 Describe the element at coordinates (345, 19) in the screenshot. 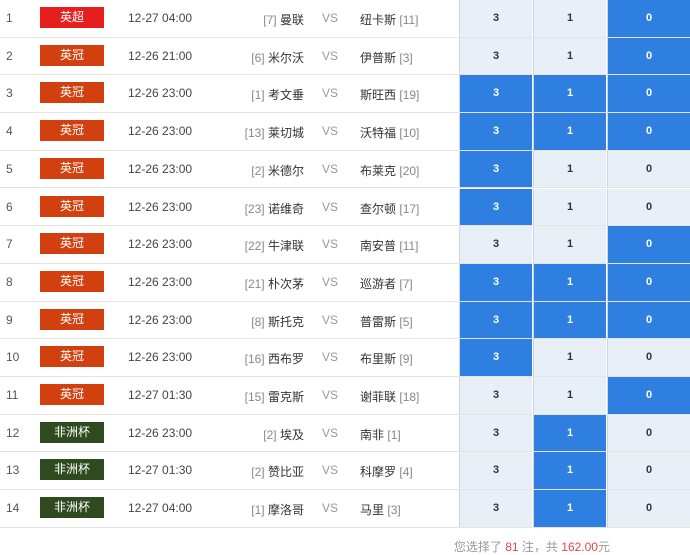

I see `match-row: 1 英超 12-27 04:00 [7] 曼联 VS 纽卡斯 [11] 3 1 0` at that location.